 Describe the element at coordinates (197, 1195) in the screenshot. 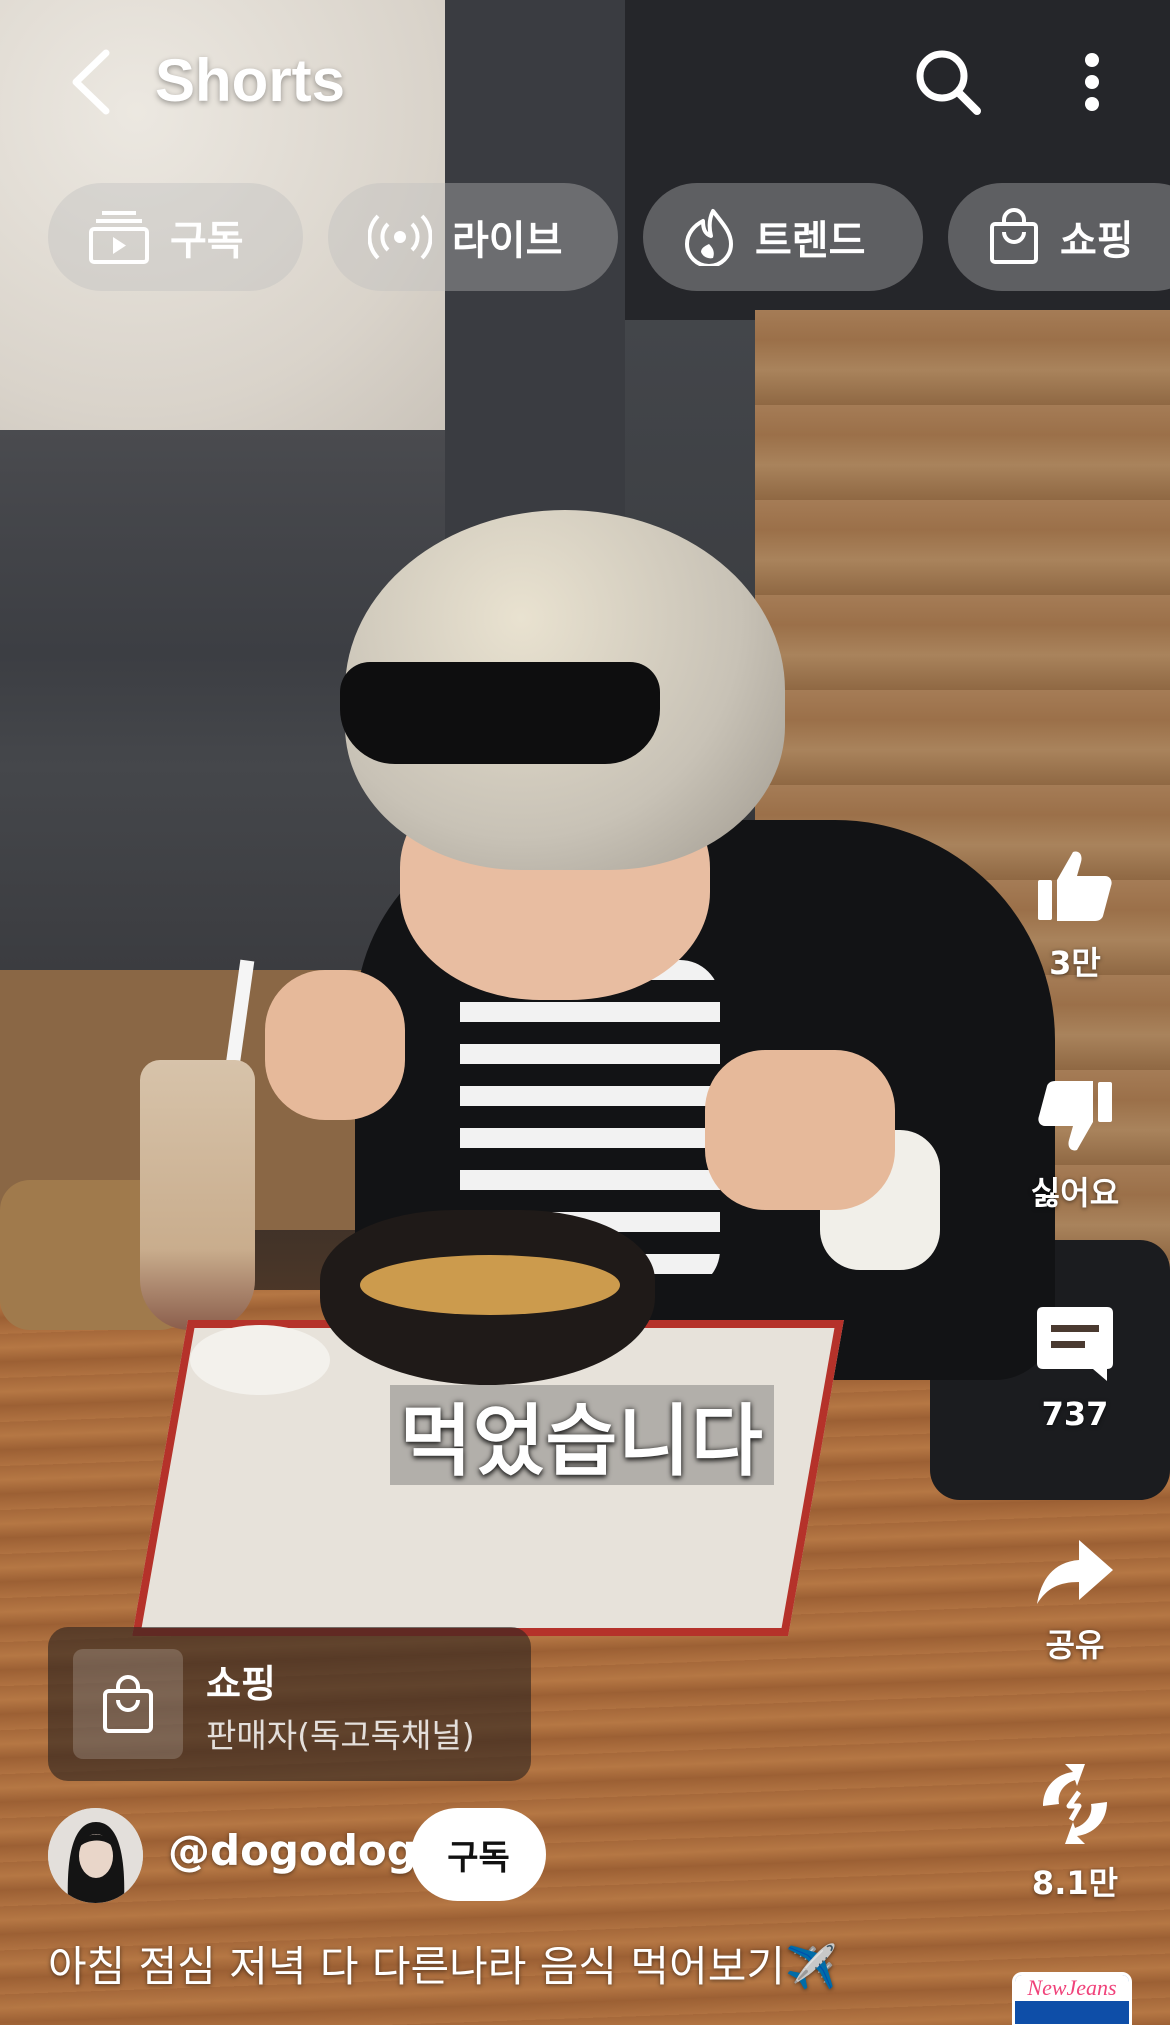

I see `bg-bubble-tea` at that location.